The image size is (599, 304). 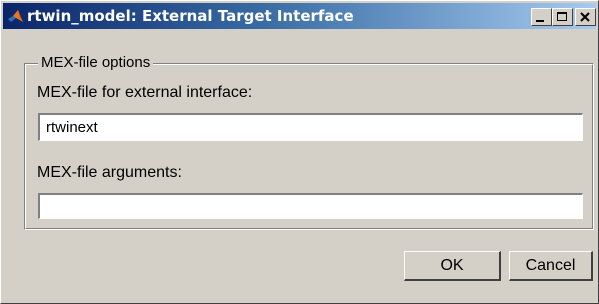 I want to click on minimize-button, so click(x=541, y=17).